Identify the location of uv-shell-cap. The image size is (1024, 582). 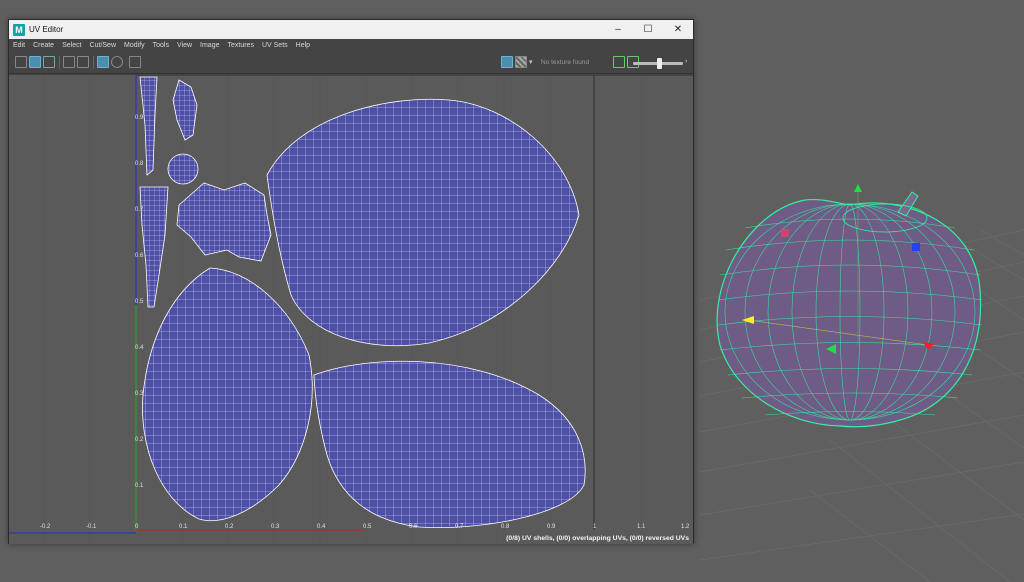
(183, 169).